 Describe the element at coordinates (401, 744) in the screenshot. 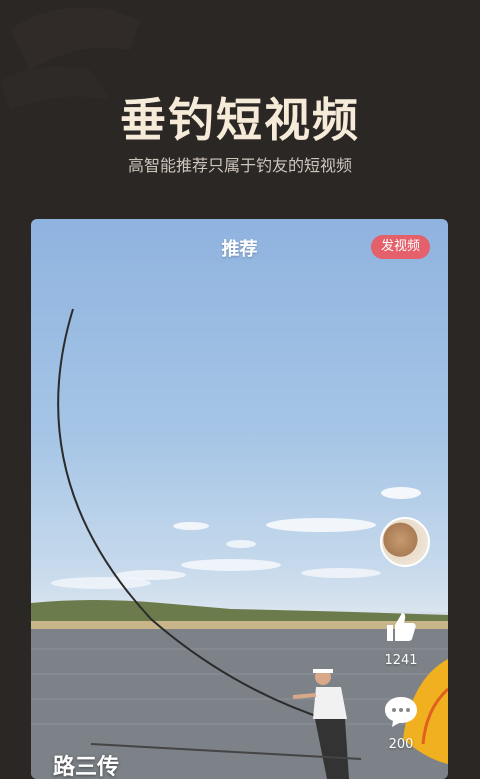

I see `comment-count: 200` at that location.